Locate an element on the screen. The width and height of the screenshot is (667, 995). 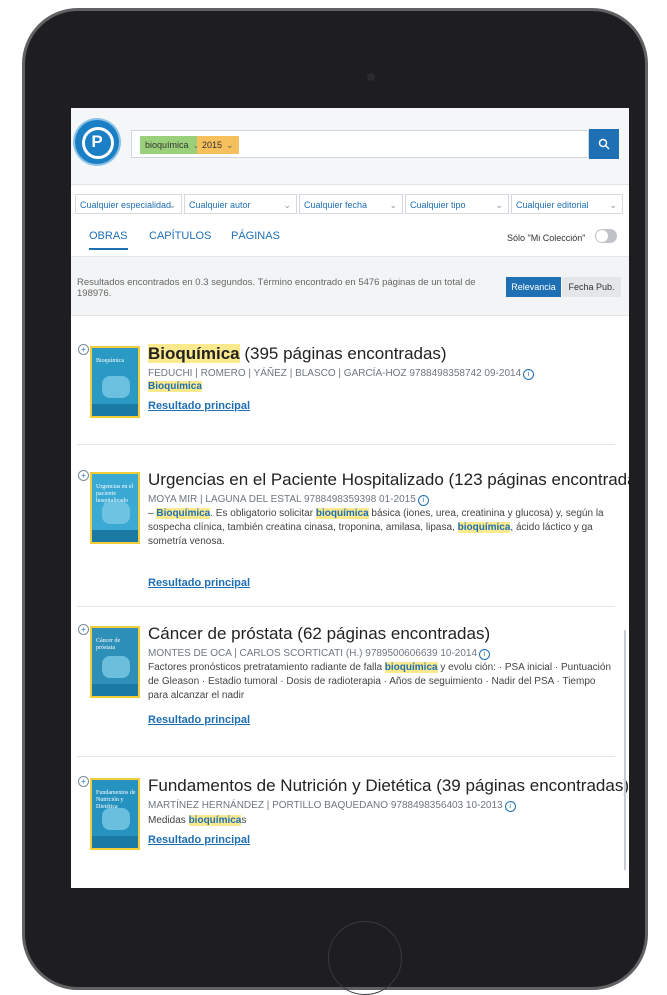
result-snippet: Medidas bioquímicas is located at coordinates (383, 821).